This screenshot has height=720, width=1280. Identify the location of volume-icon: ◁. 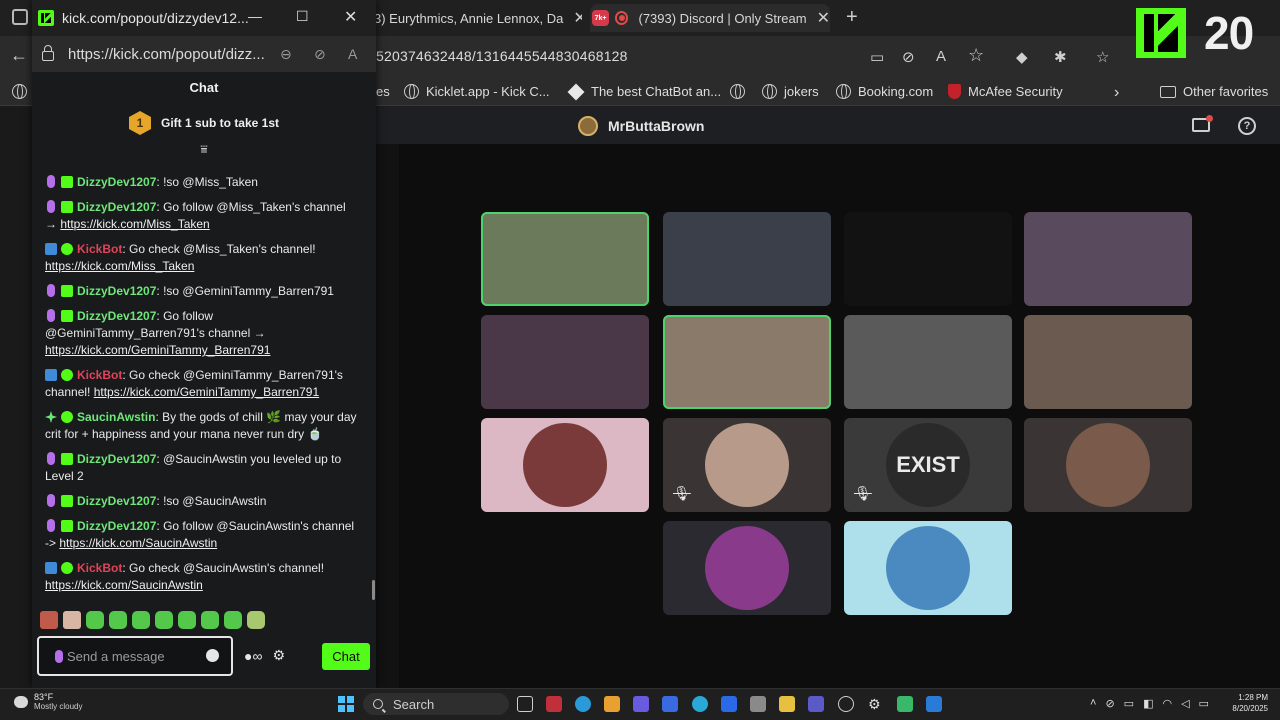
(1185, 703).